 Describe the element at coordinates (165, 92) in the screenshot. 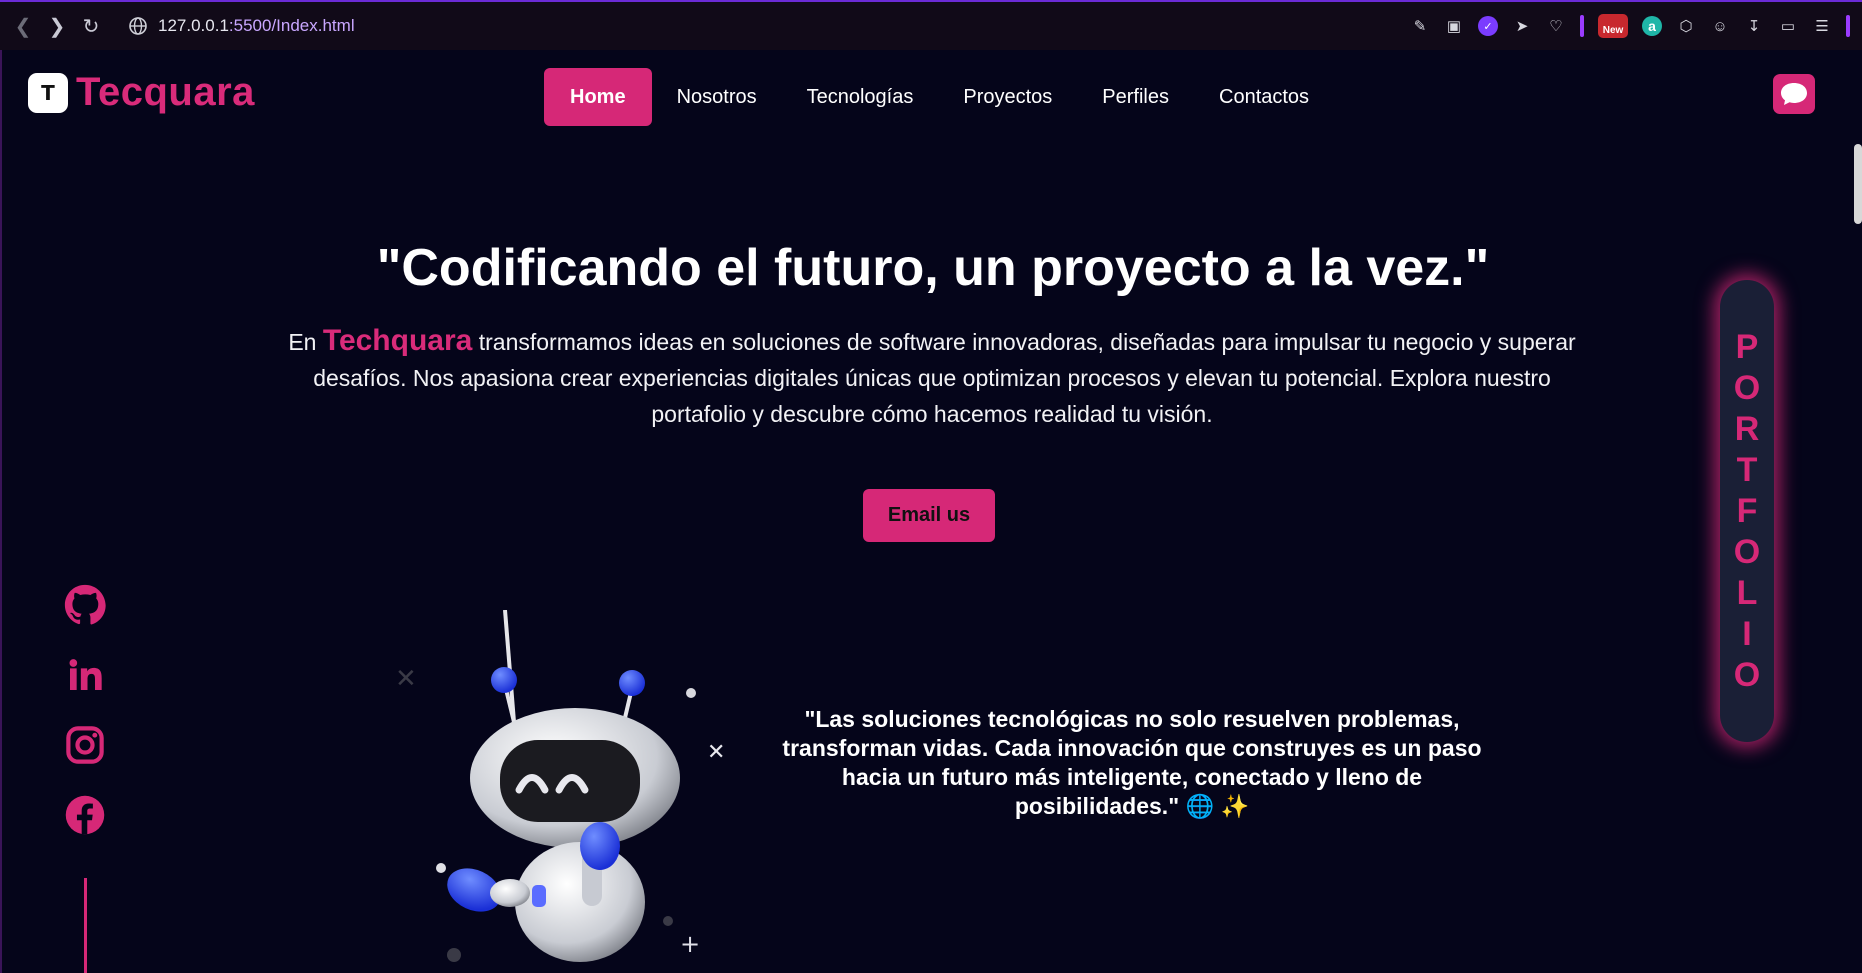

I see `logo-text: Tecquara` at that location.